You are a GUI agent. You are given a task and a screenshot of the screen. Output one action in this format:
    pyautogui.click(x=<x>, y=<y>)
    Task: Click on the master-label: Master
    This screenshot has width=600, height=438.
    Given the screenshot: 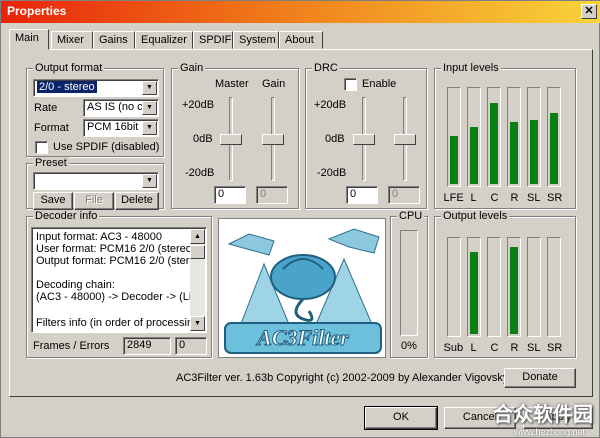 What is the action you would take?
    pyautogui.click(x=232, y=84)
    